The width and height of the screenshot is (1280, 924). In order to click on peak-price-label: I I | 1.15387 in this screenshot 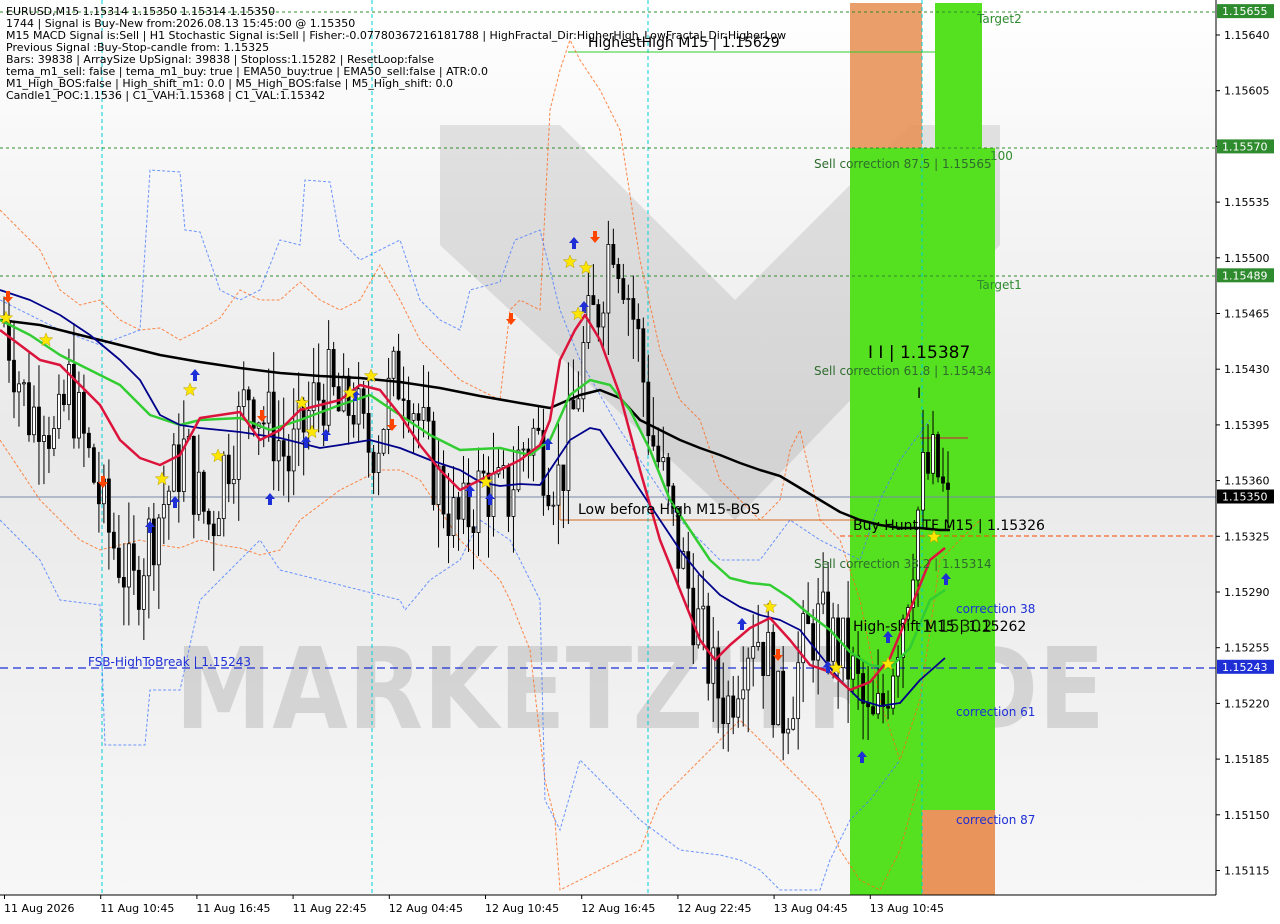, I will do `click(919, 353)`.